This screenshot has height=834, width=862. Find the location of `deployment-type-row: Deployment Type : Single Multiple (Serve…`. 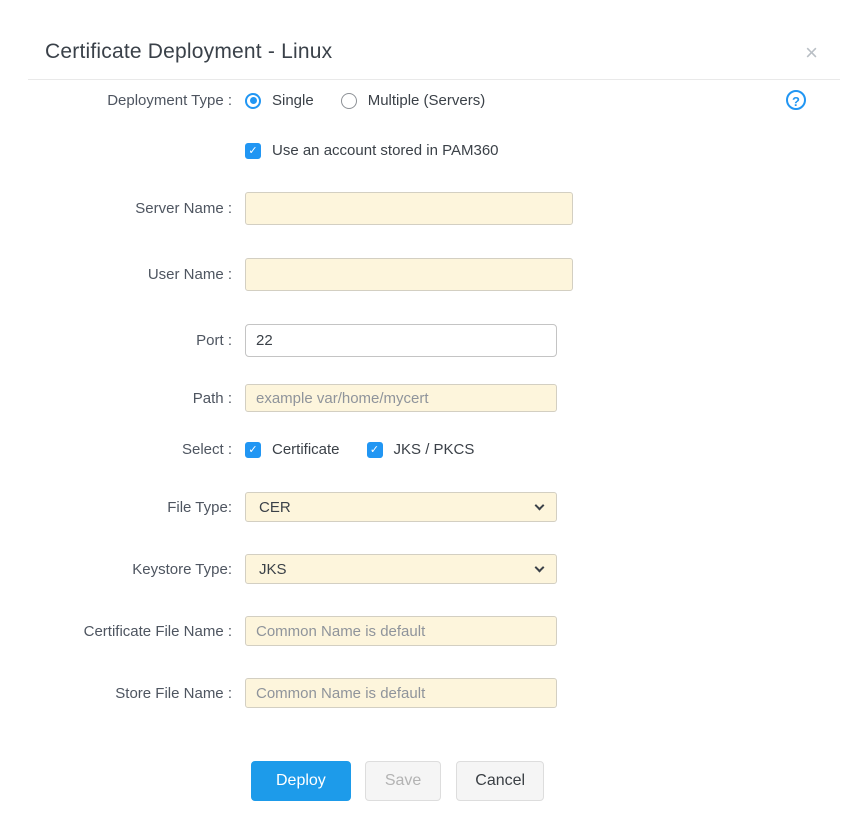

deployment-type-row: Deployment Type : Single Multiple (Serve… is located at coordinates (431, 100).